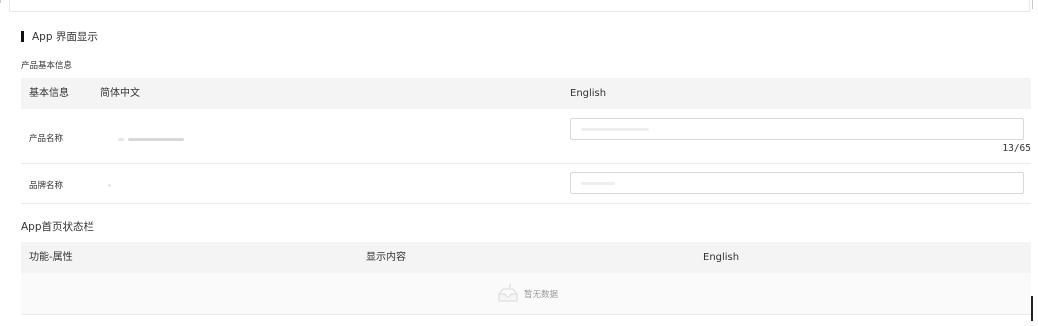 This screenshot has width=1038, height=326. Describe the element at coordinates (1016, 148) in the screenshot. I see `char-count: 13/65` at that location.